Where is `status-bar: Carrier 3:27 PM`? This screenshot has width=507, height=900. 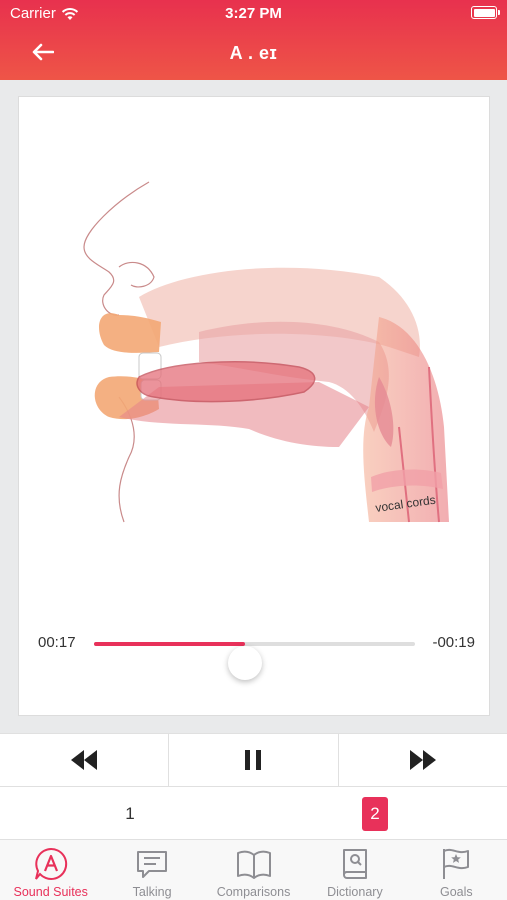 status-bar: Carrier 3:27 PM is located at coordinates (253, 14).